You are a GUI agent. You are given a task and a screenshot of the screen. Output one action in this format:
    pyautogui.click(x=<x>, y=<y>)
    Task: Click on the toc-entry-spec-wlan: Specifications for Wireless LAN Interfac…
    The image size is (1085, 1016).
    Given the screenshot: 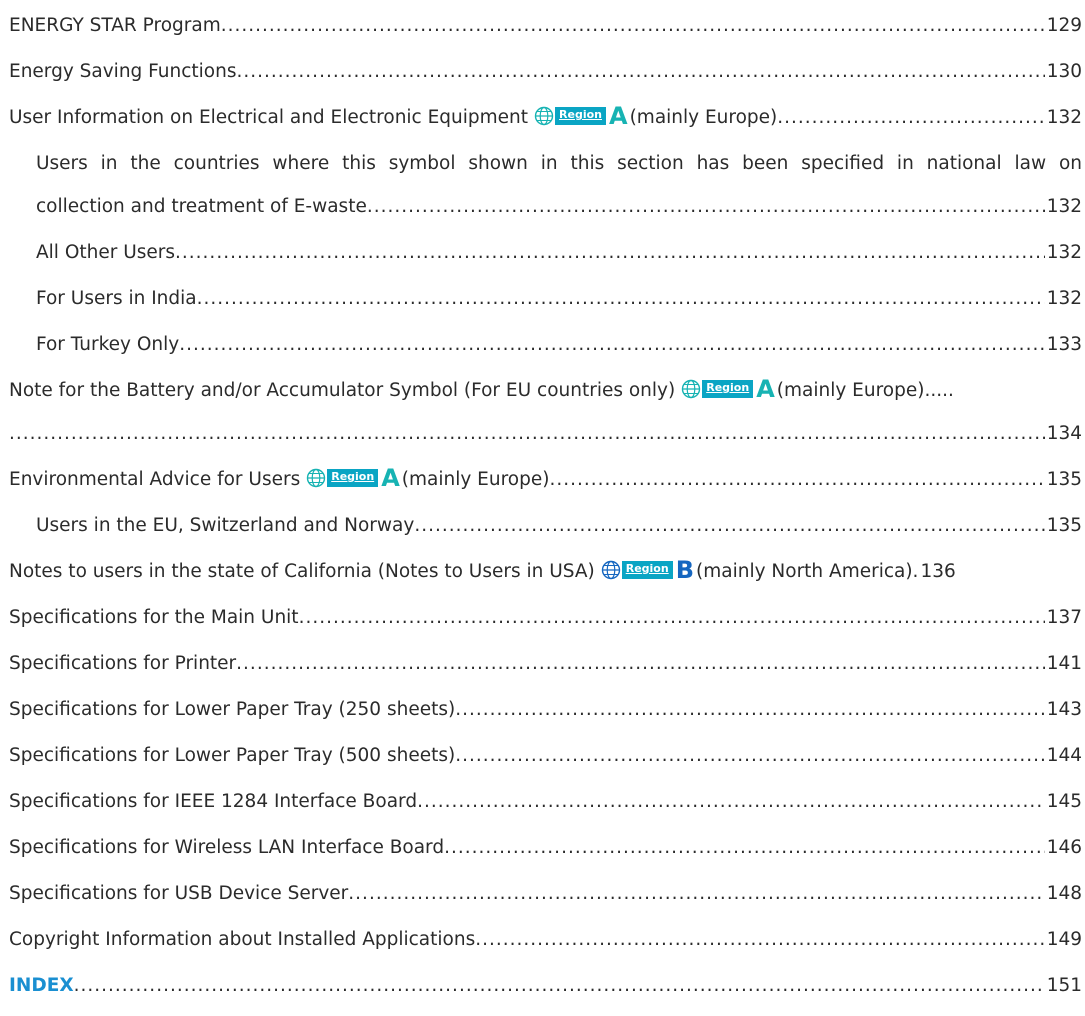 What is the action you would take?
    pyautogui.click(x=545, y=847)
    